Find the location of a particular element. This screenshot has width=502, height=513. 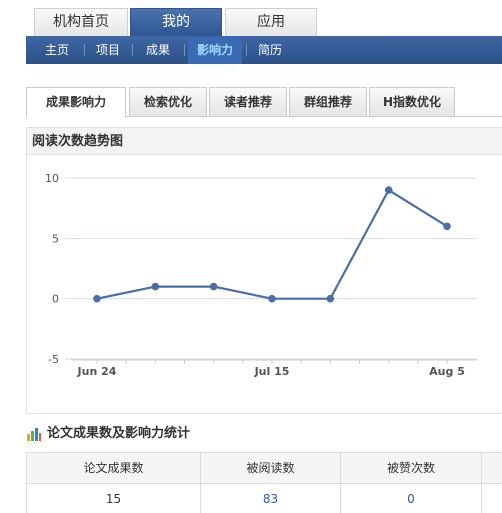

column-header-overflow is located at coordinates (492, 468).